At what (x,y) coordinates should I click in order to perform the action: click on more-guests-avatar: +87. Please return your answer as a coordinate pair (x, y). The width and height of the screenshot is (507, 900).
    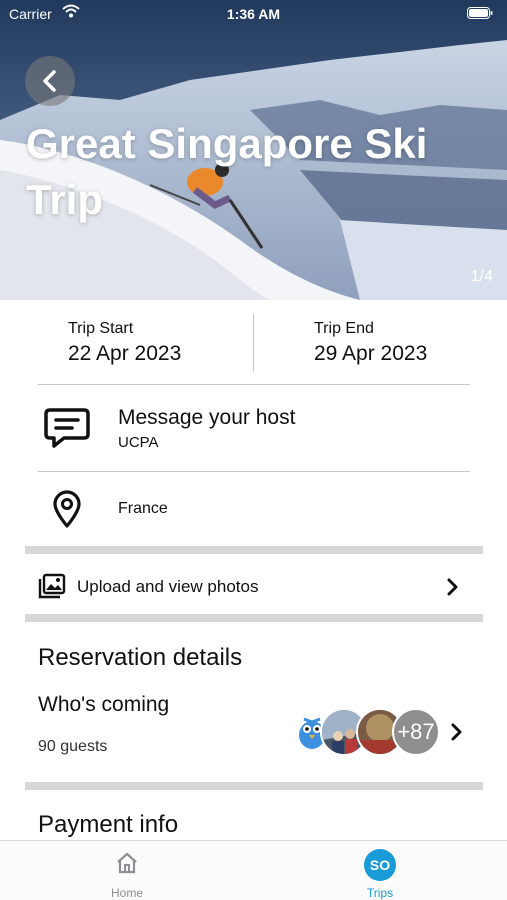
    Looking at the image, I should click on (416, 732).